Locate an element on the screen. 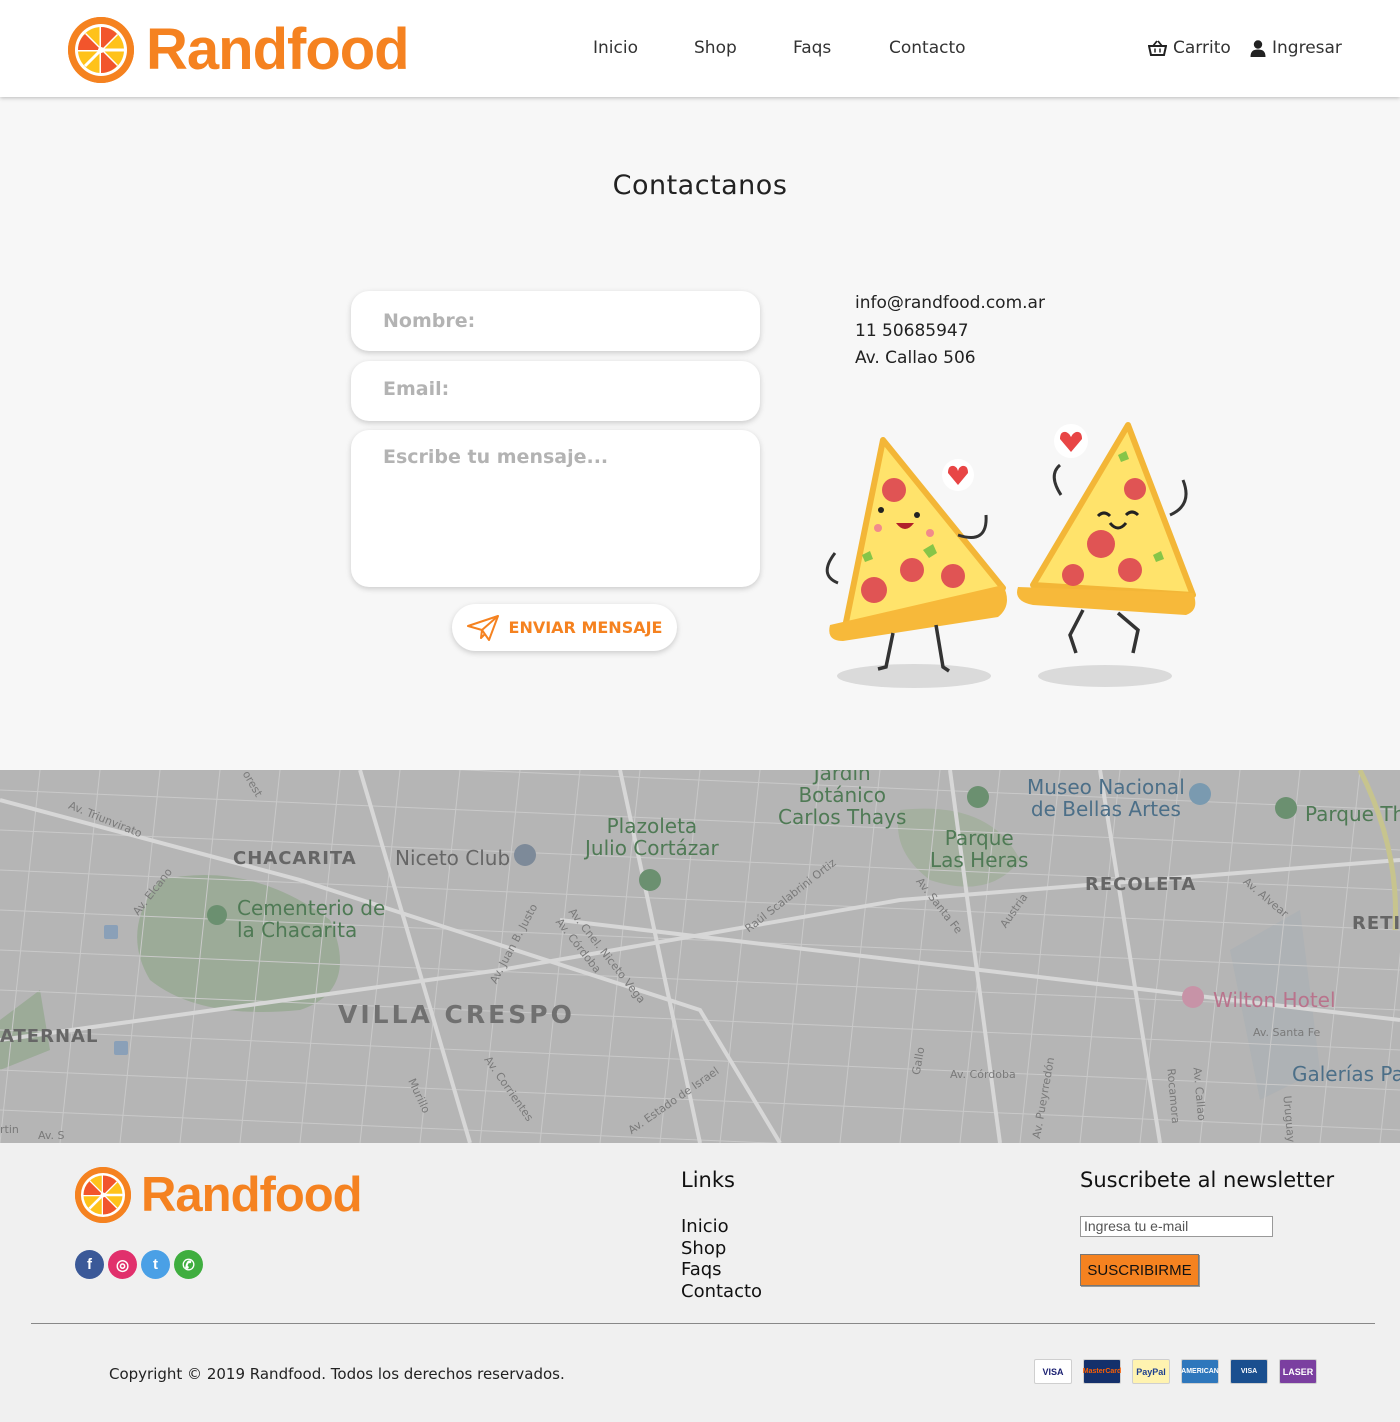  footer-links: Inicio Shop Faqs Contacto is located at coordinates (721, 1259).